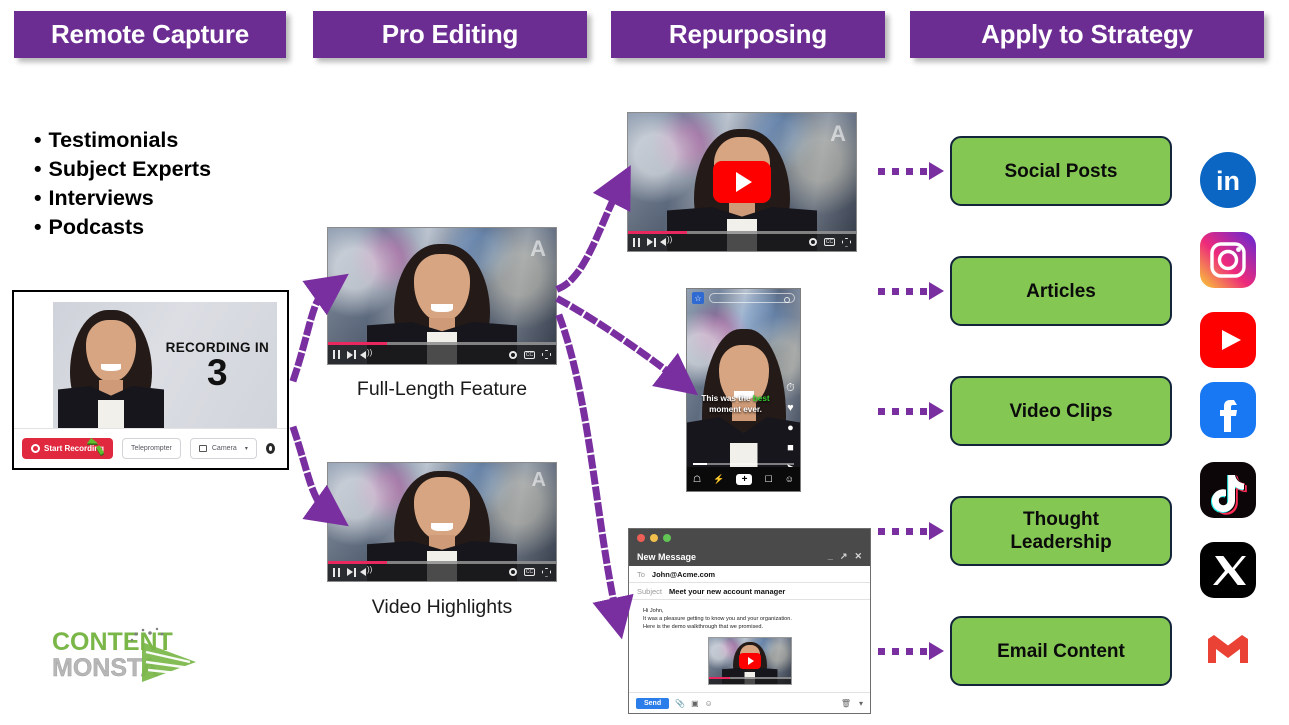 Image resolution: width=1289 pixels, height=725 pixels. What do you see at coordinates (641, 538) in the screenshot?
I see `close-icon` at bounding box center [641, 538].